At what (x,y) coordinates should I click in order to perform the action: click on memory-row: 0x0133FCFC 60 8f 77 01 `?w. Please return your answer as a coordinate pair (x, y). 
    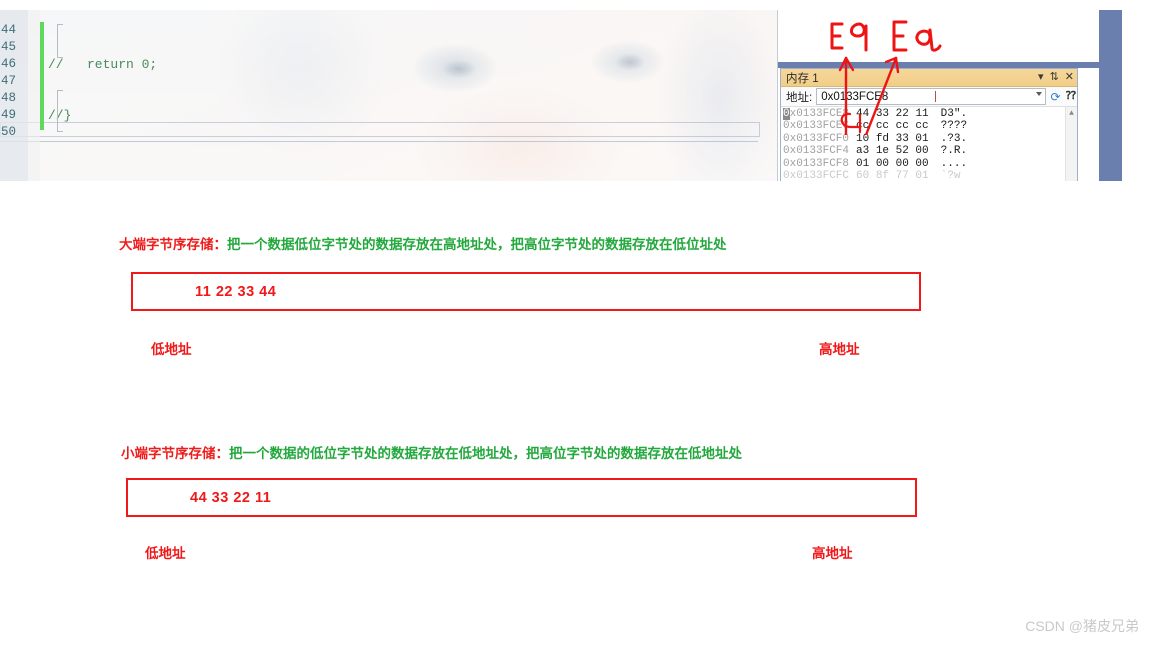
    Looking at the image, I should click on (929, 175).